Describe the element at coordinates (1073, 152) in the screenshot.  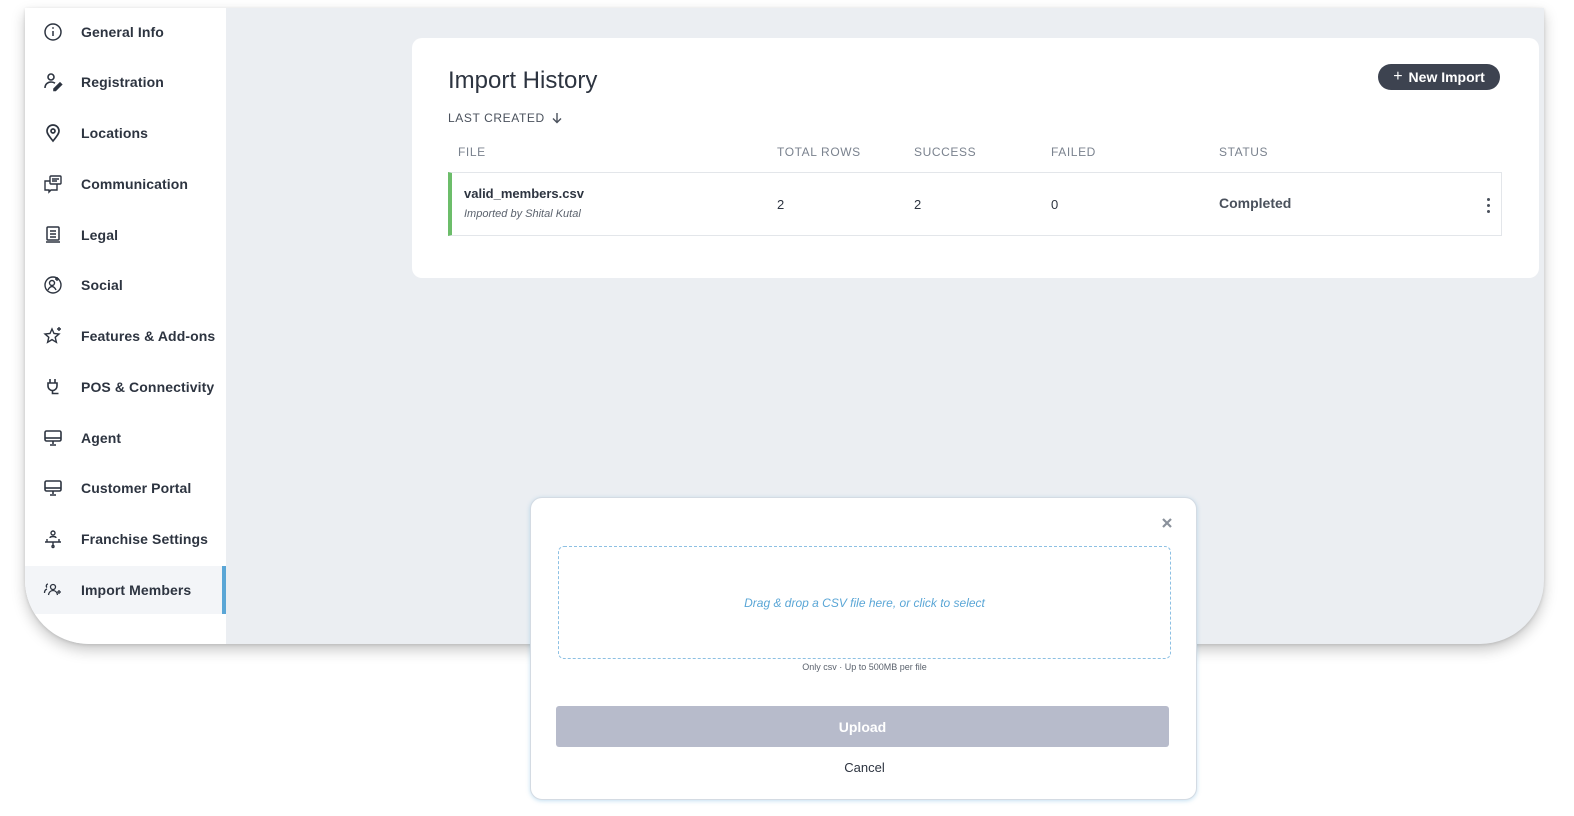
I see `column-header-failed: FAILED` at that location.